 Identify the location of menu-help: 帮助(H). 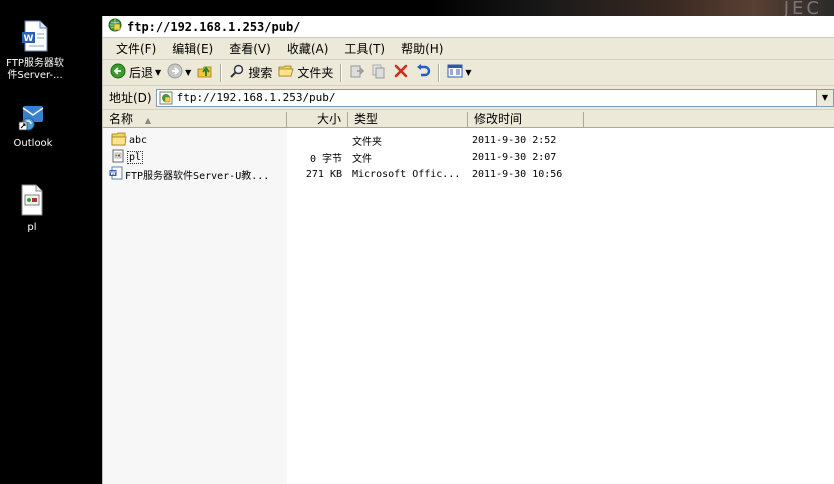
(422, 48).